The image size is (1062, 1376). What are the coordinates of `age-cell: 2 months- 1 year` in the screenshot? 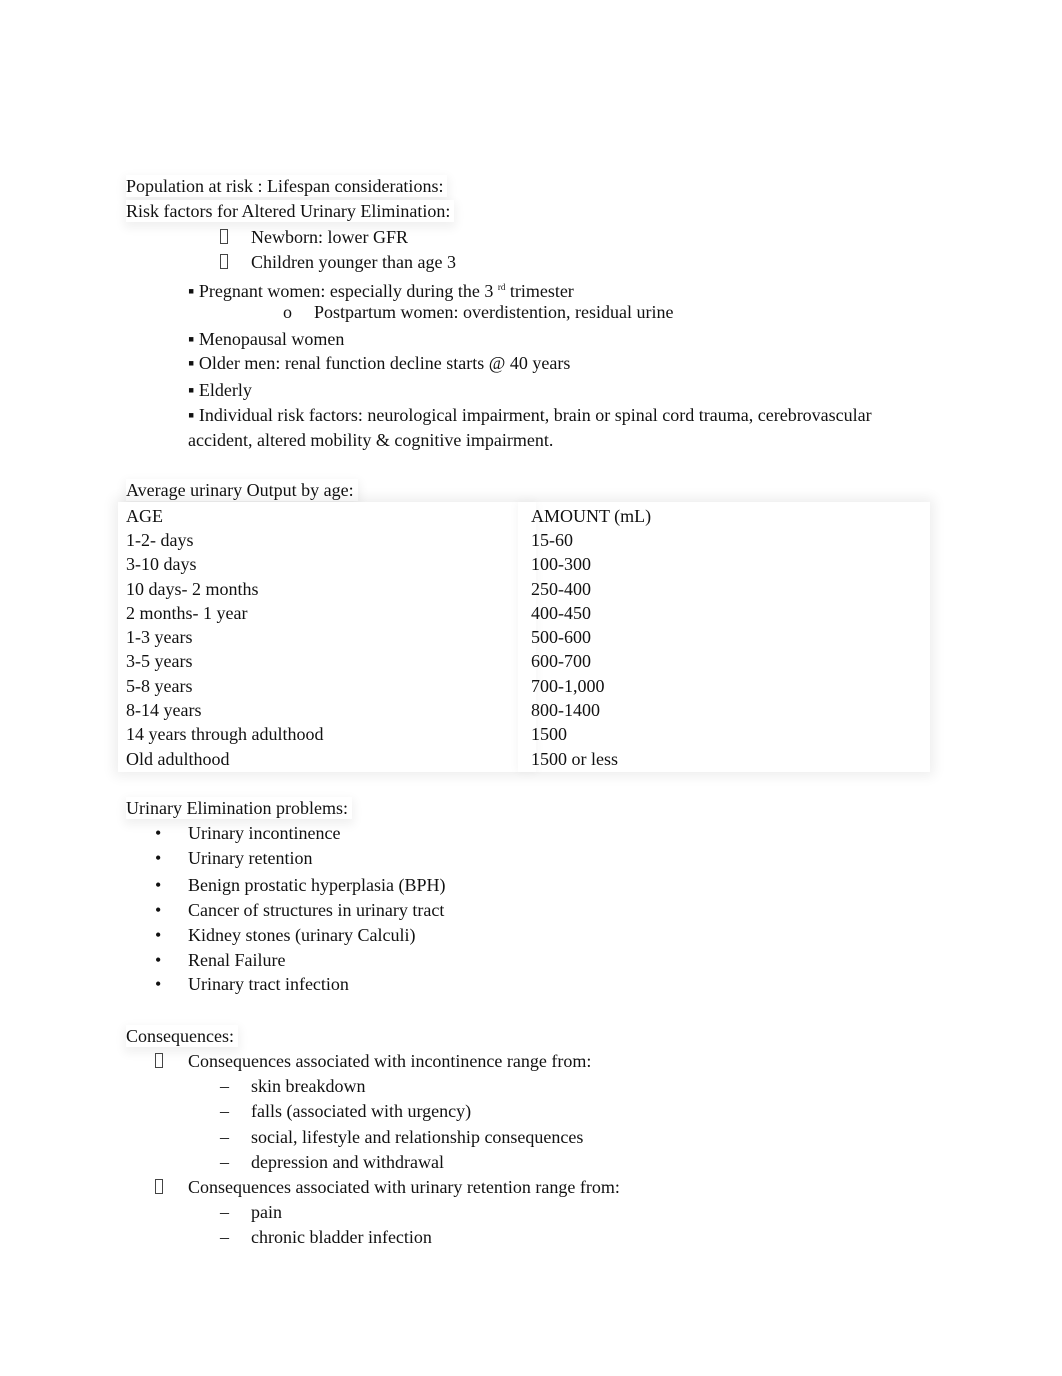 It's located at (187, 613).